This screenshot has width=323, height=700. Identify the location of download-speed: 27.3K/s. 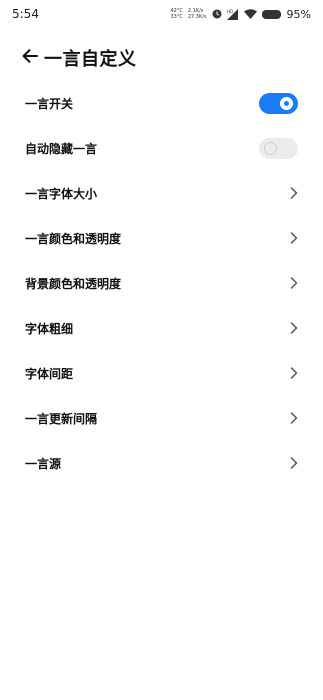
(197, 17).